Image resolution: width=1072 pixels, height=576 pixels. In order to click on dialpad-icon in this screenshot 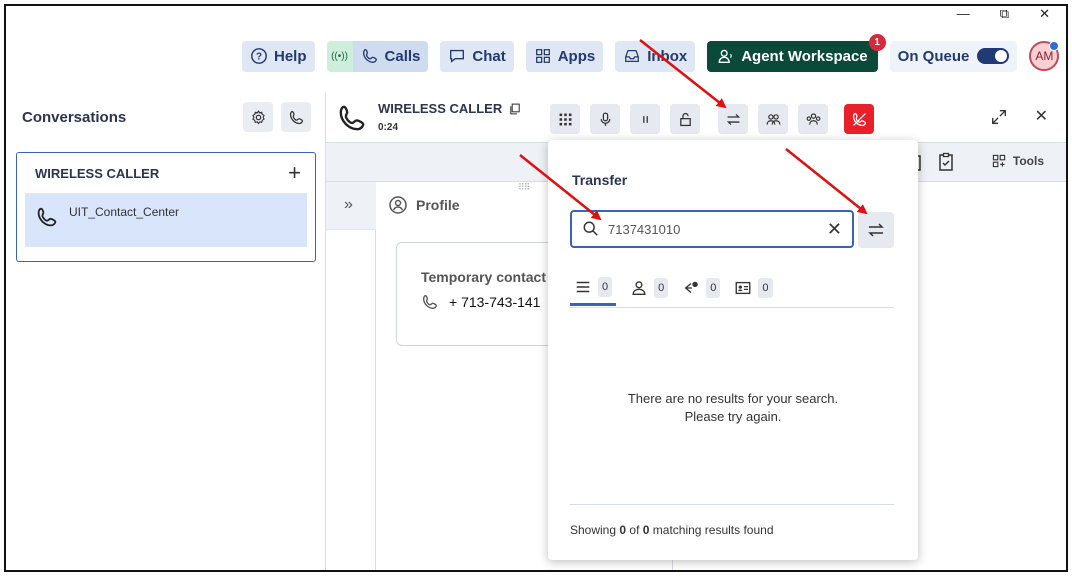, I will do `click(565, 119)`.